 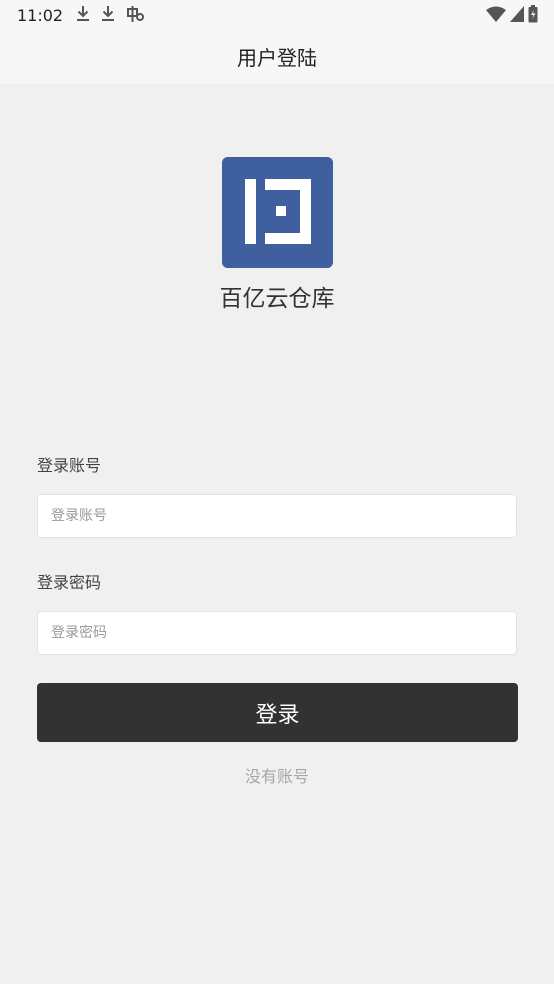 I want to click on status-system-icons, so click(x=512, y=16).